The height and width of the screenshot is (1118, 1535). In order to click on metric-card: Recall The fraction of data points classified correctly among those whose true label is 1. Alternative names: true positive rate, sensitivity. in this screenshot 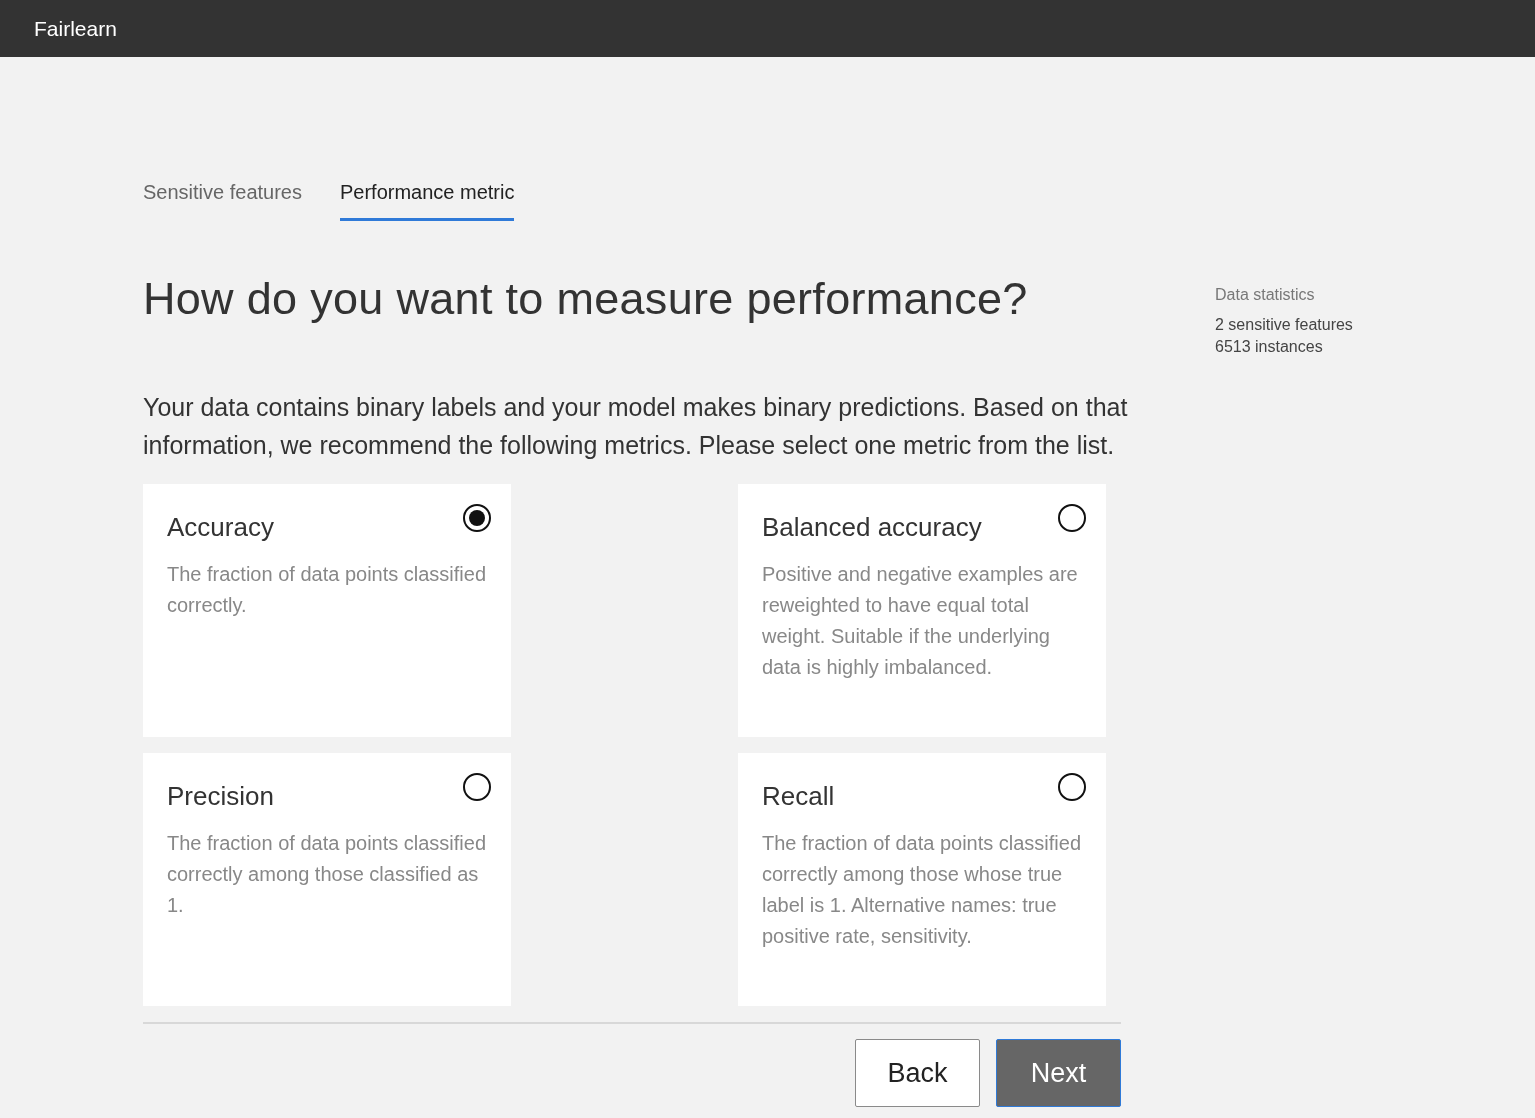, I will do `click(922, 879)`.